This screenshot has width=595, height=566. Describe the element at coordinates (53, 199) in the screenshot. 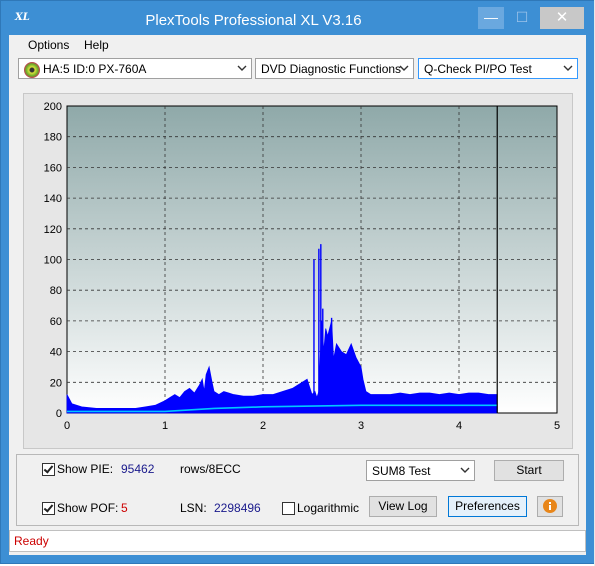

I see `y-tick-label: 140` at that location.